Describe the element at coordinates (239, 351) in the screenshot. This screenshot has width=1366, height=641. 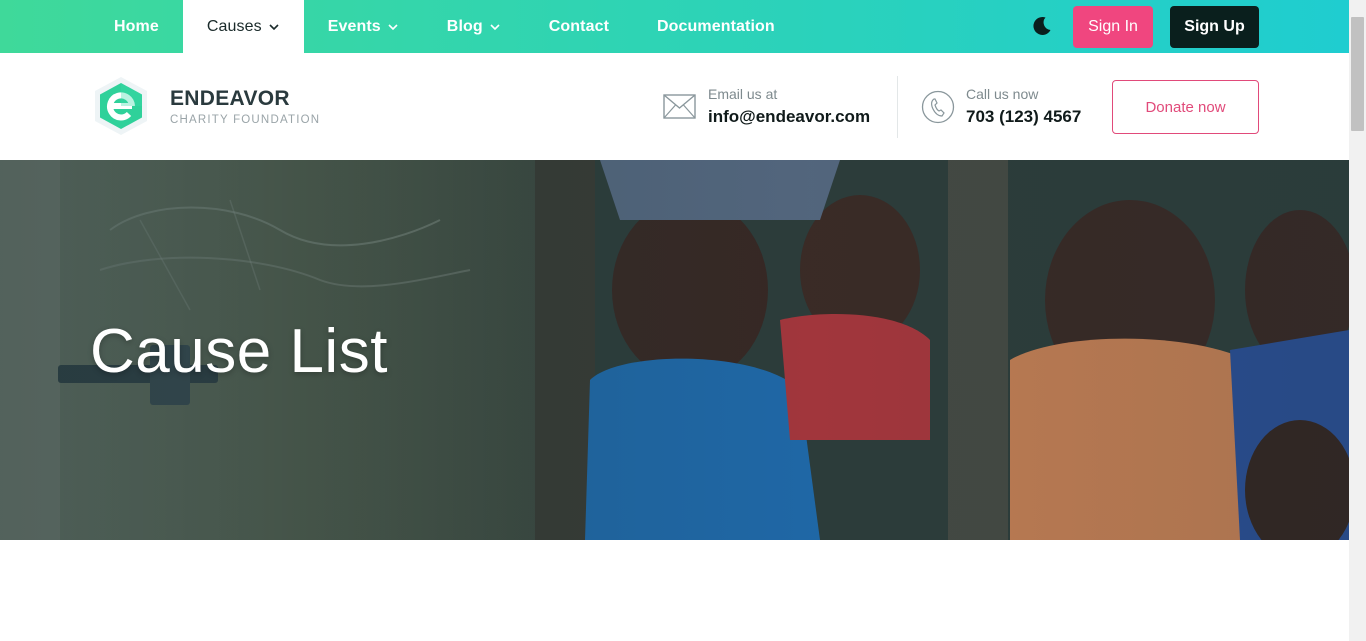
I see `page-title: Cause List` at that location.